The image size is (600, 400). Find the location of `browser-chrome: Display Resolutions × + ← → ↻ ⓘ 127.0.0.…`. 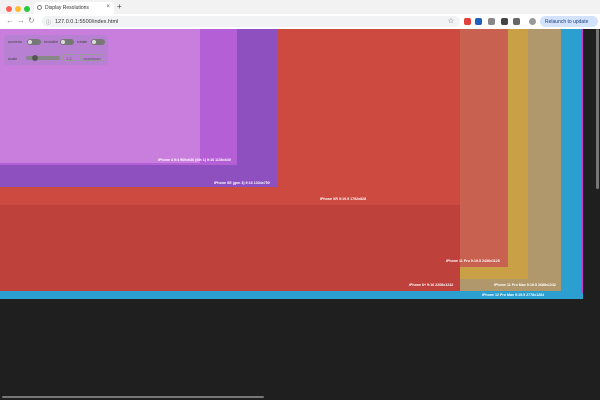

browser-chrome: Display Resolutions × + ← → ↻ ⓘ 127.0.0.… is located at coordinates (300, 14).